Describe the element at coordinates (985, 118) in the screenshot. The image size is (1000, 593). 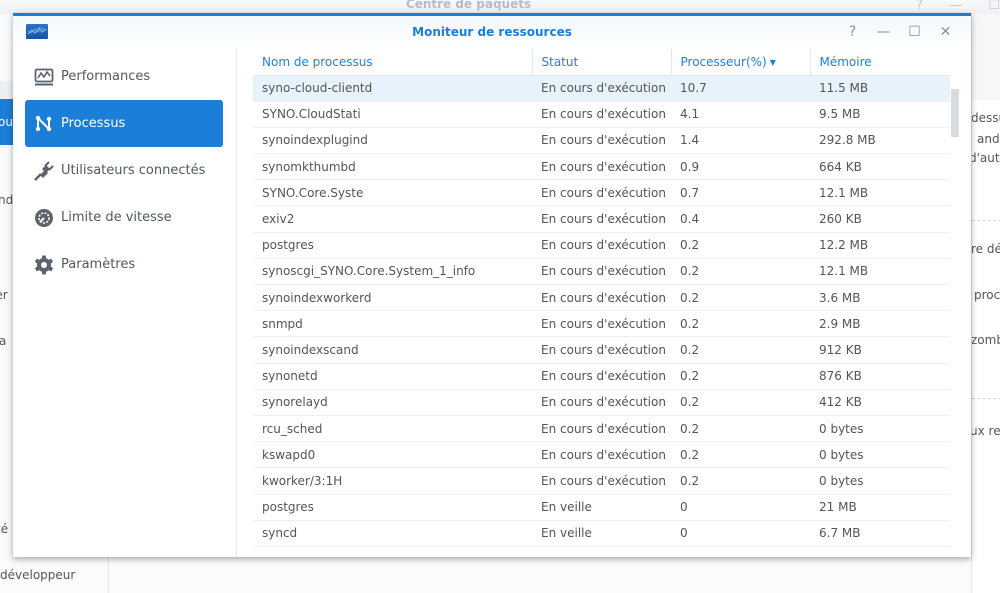
I see `background-fragment: dessu` at that location.